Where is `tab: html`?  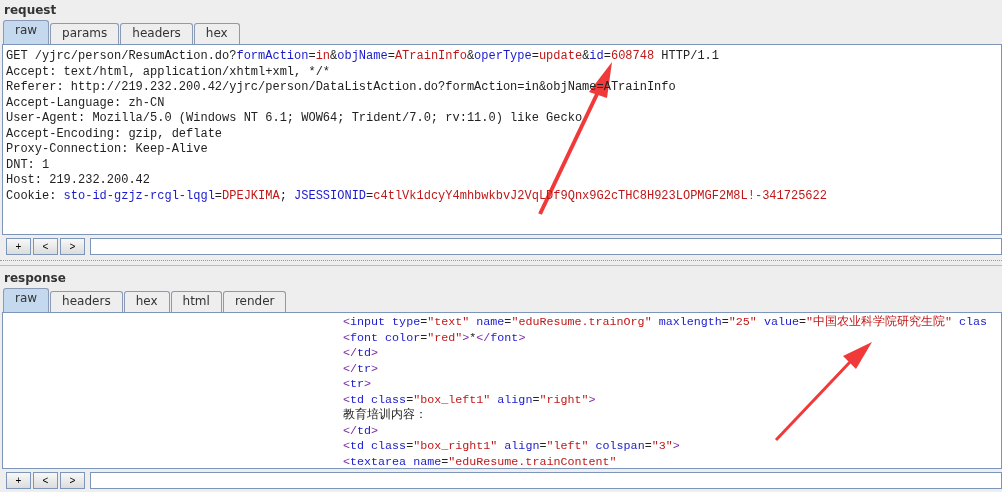 tab: html is located at coordinates (196, 301).